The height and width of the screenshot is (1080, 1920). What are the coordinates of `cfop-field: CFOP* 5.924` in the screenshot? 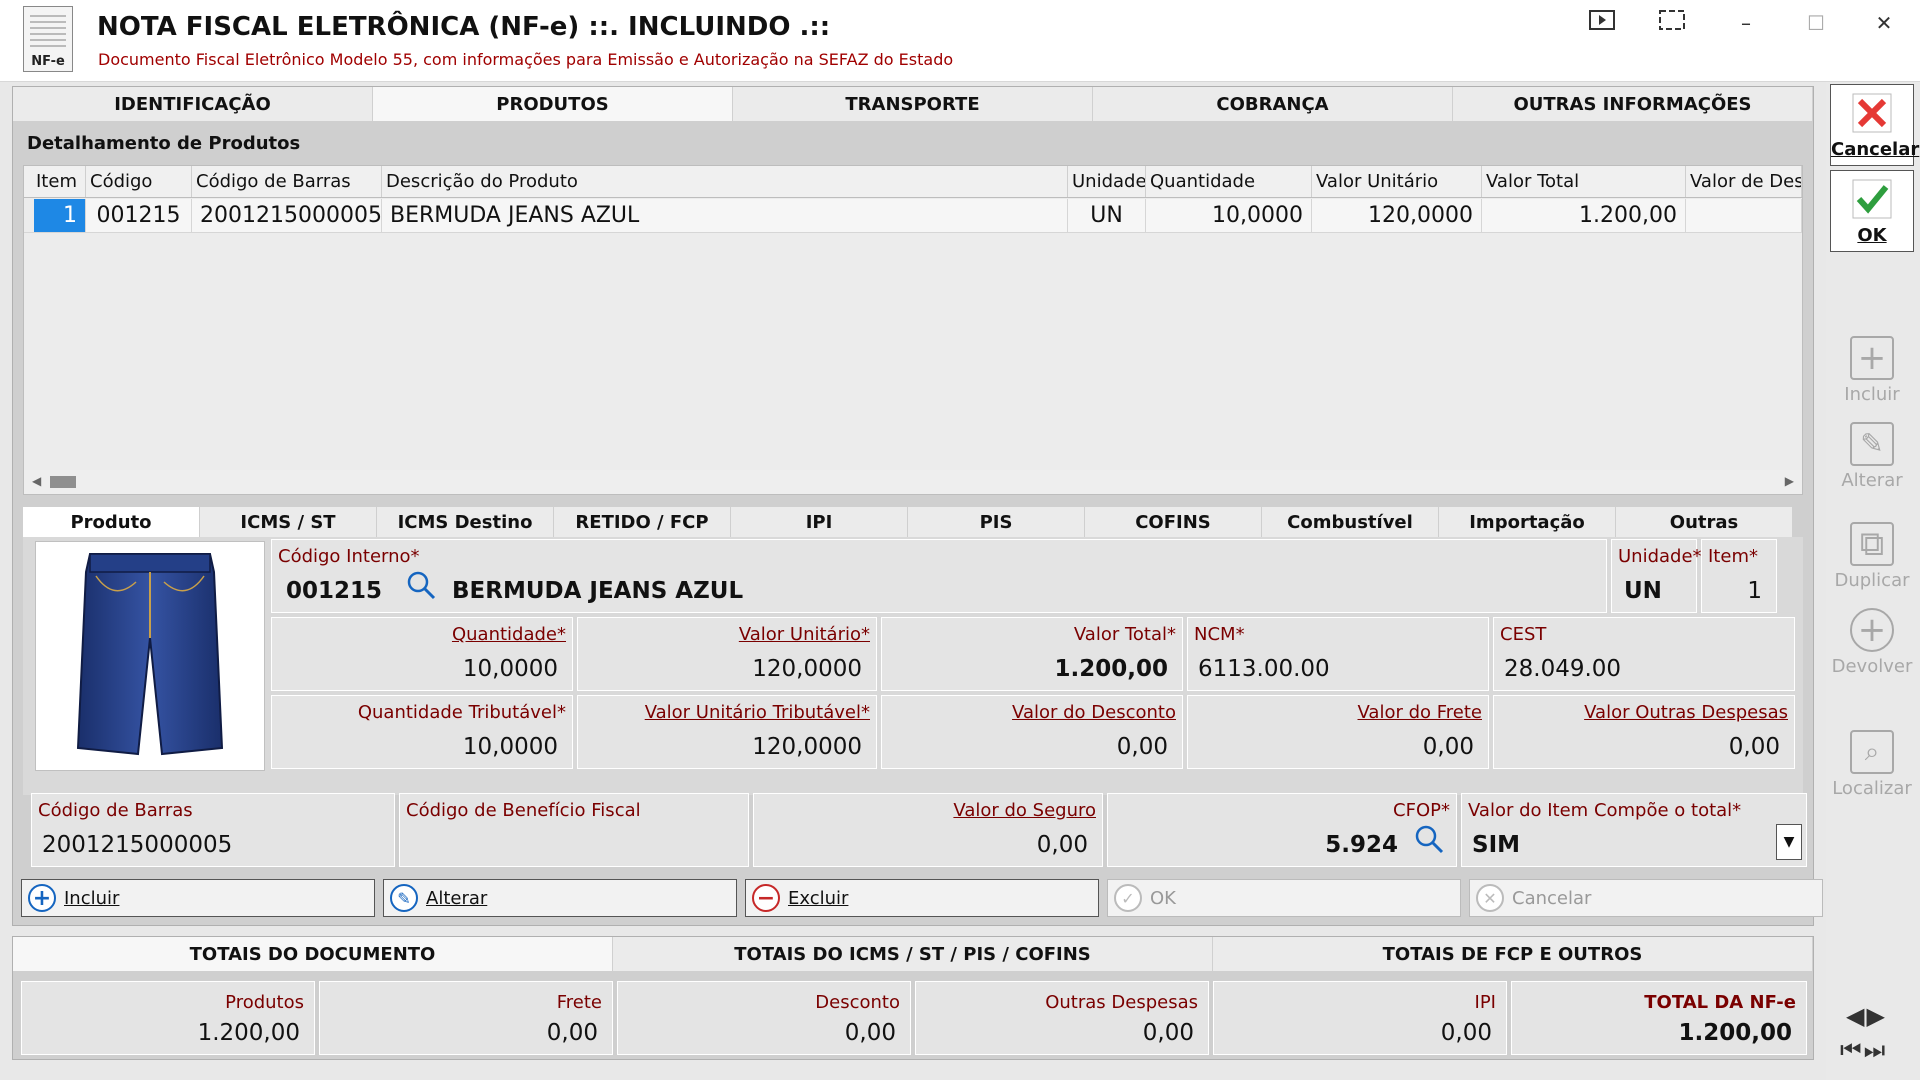 It's located at (1282, 830).